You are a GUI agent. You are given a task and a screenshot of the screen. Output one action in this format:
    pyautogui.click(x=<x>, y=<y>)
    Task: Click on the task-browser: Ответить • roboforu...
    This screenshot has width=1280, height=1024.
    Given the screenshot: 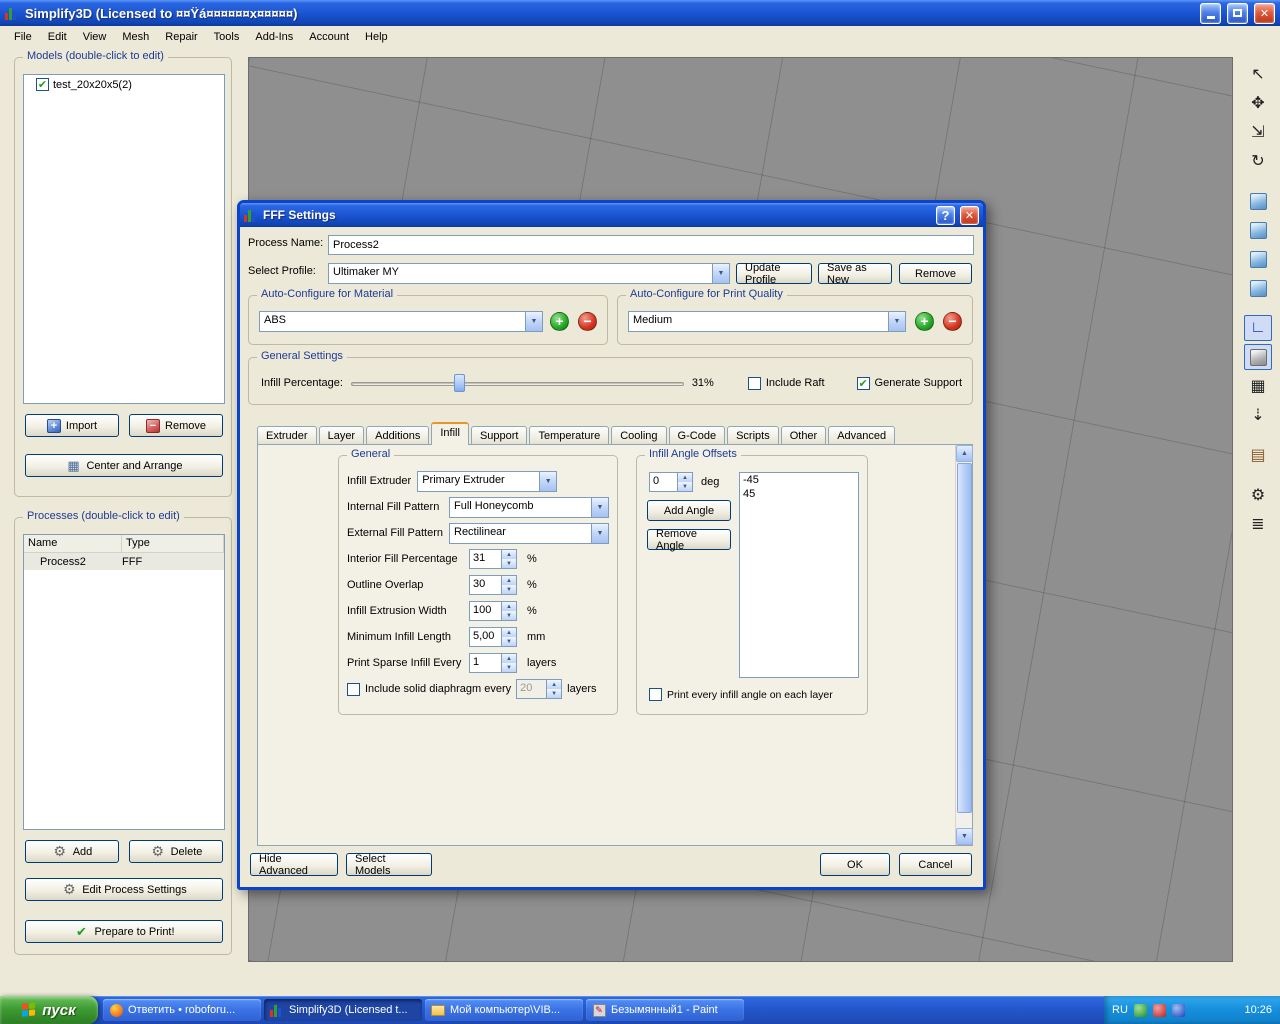 What is the action you would take?
    pyautogui.click(x=182, y=1010)
    